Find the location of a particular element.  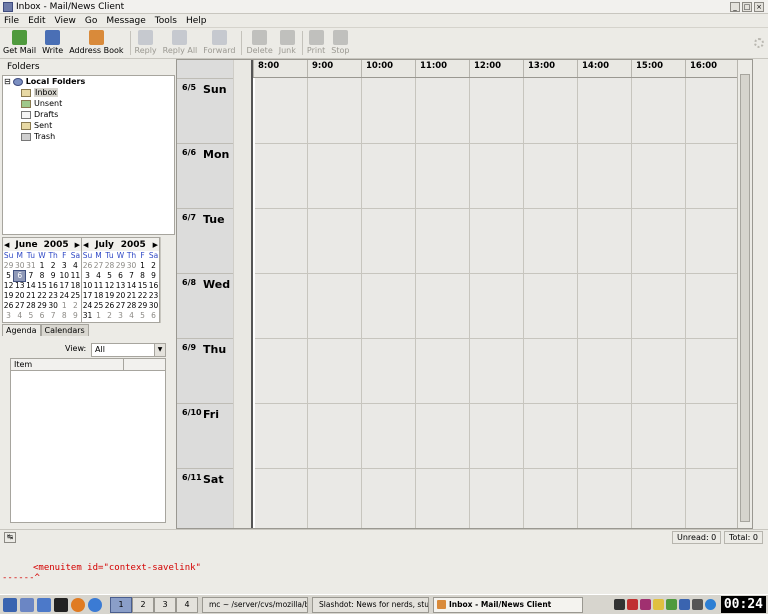

desktop-button: 3 is located at coordinates (165, 604).